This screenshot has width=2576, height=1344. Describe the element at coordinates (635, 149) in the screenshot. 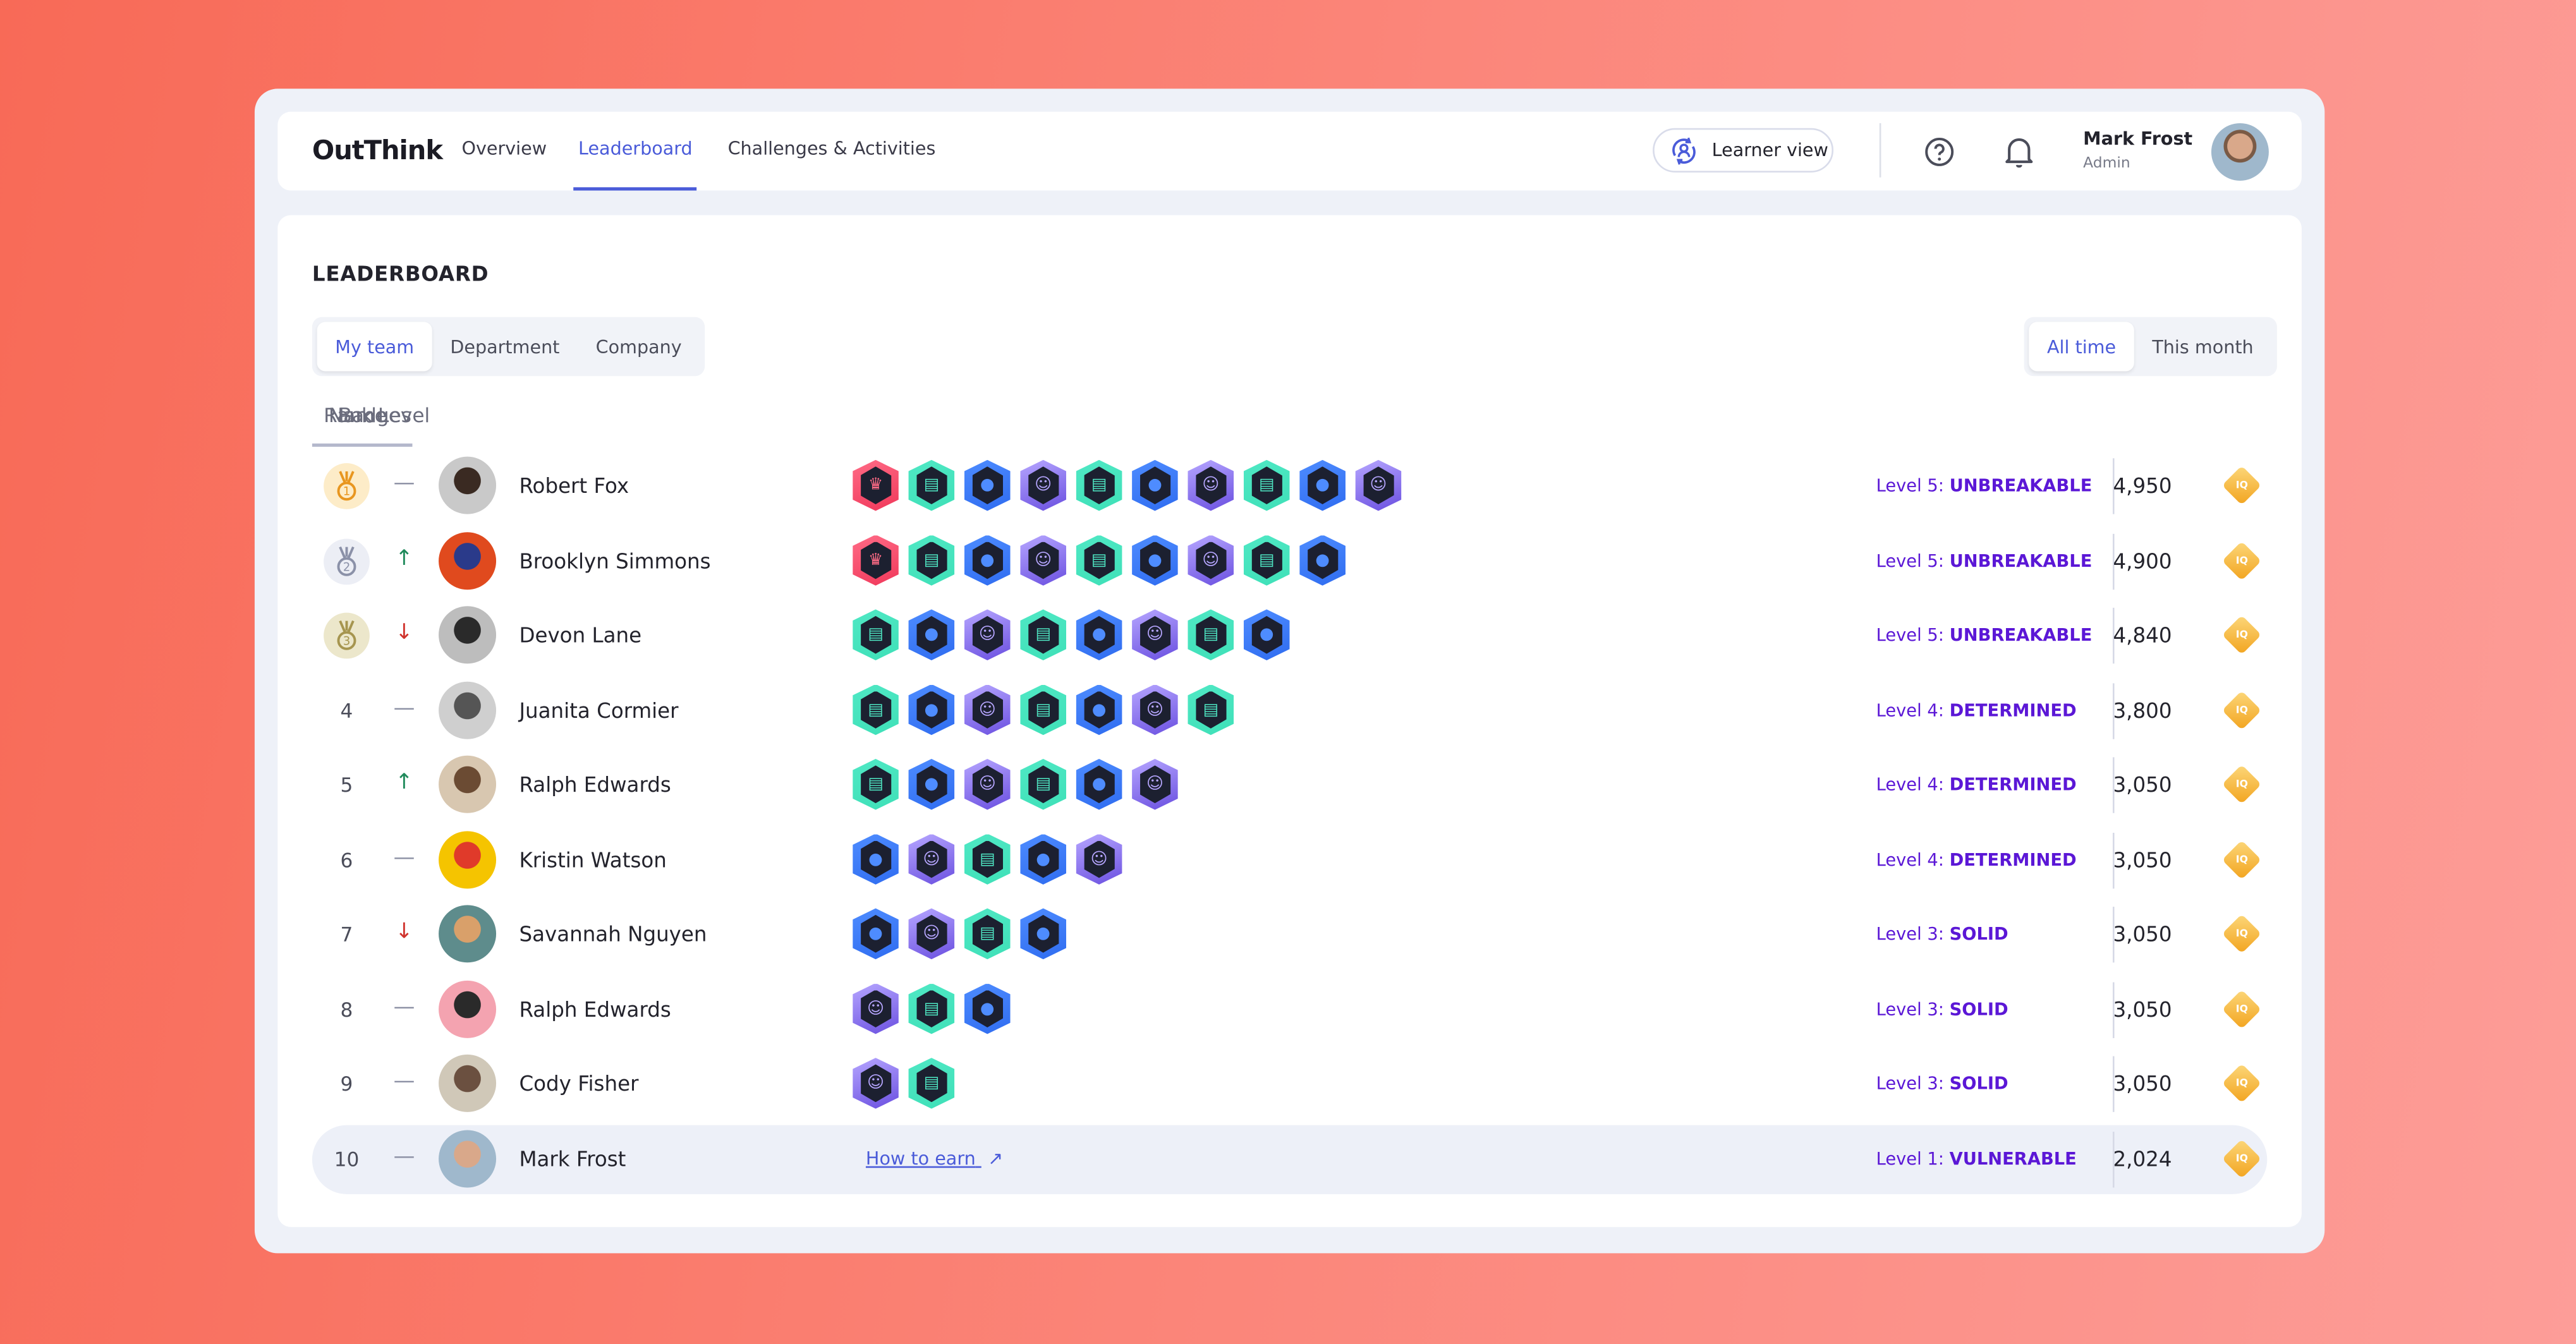

I see `nav-leaderboard: Leaderboard` at that location.